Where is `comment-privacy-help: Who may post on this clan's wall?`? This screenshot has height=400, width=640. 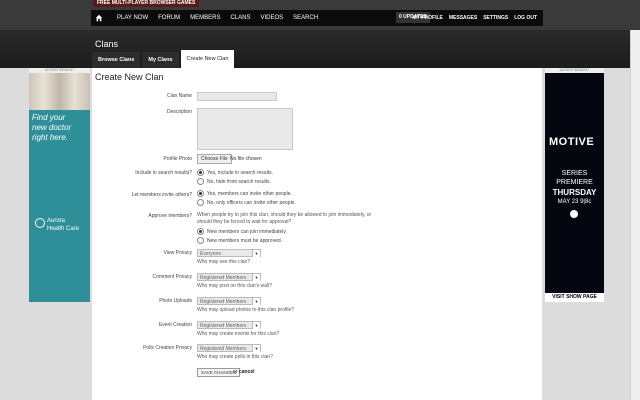 comment-privacy-help: Who may post on this clan's wall? is located at coordinates (234, 286).